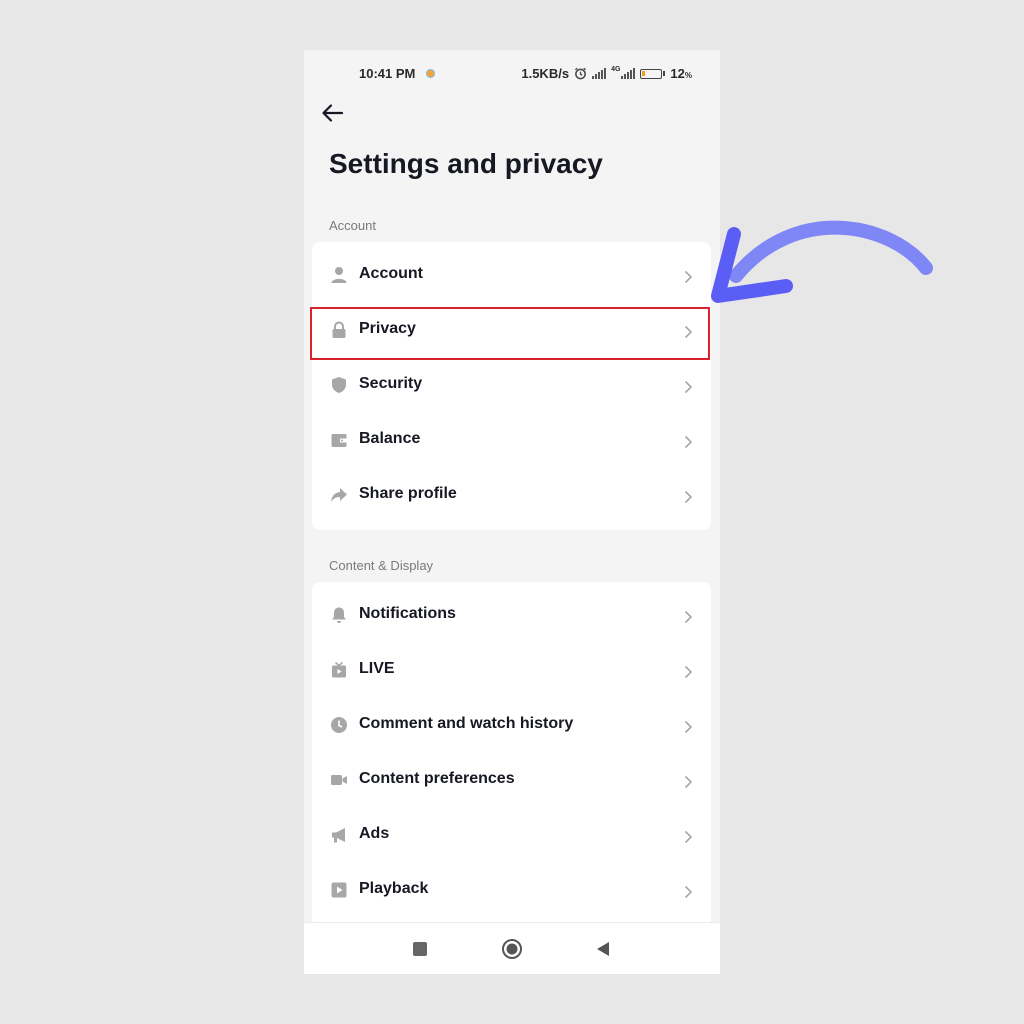  Describe the element at coordinates (339, 890) in the screenshot. I see `play-icon` at that location.